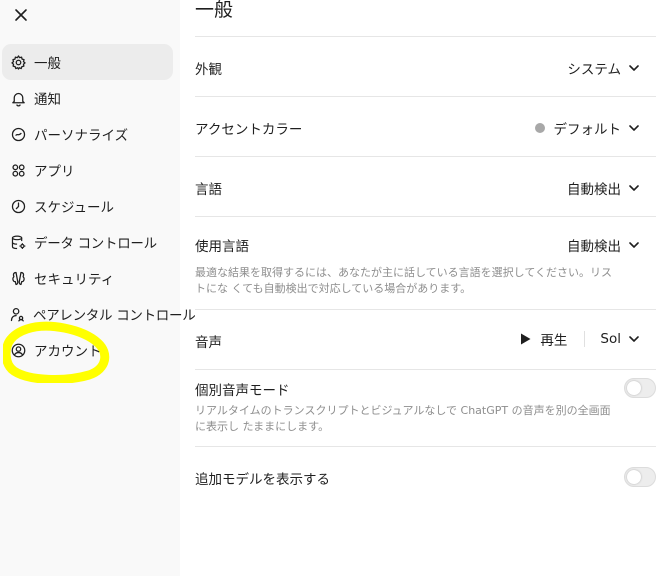 This screenshot has height=576, width=667. Describe the element at coordinates (610, 339) in the screenshot. I see `voice-value: Sol` at that location.